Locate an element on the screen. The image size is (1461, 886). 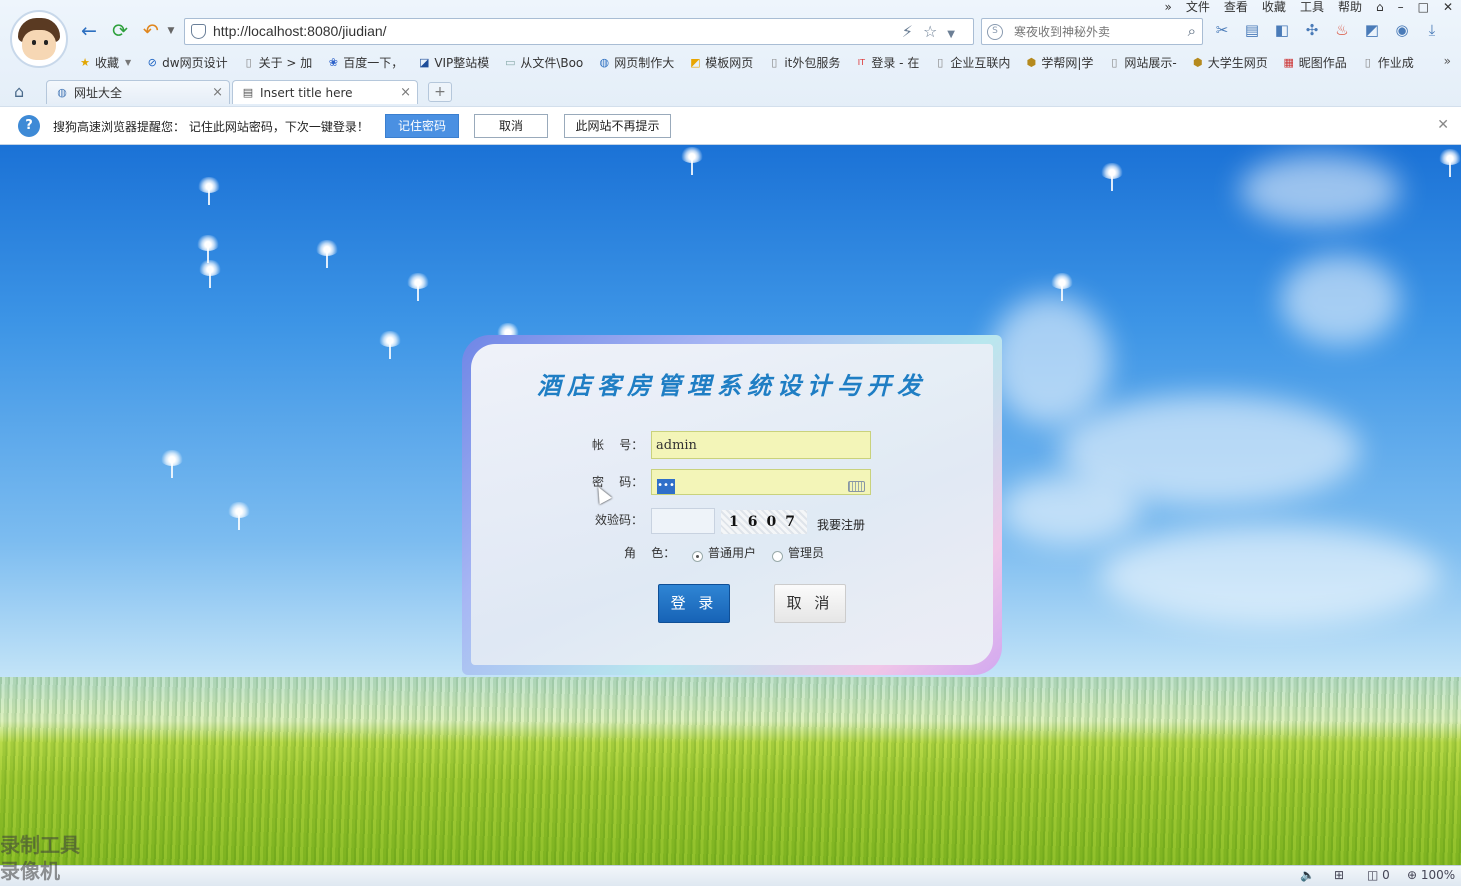
menu-tools: 工具 is located at coordinates (1312, 7).